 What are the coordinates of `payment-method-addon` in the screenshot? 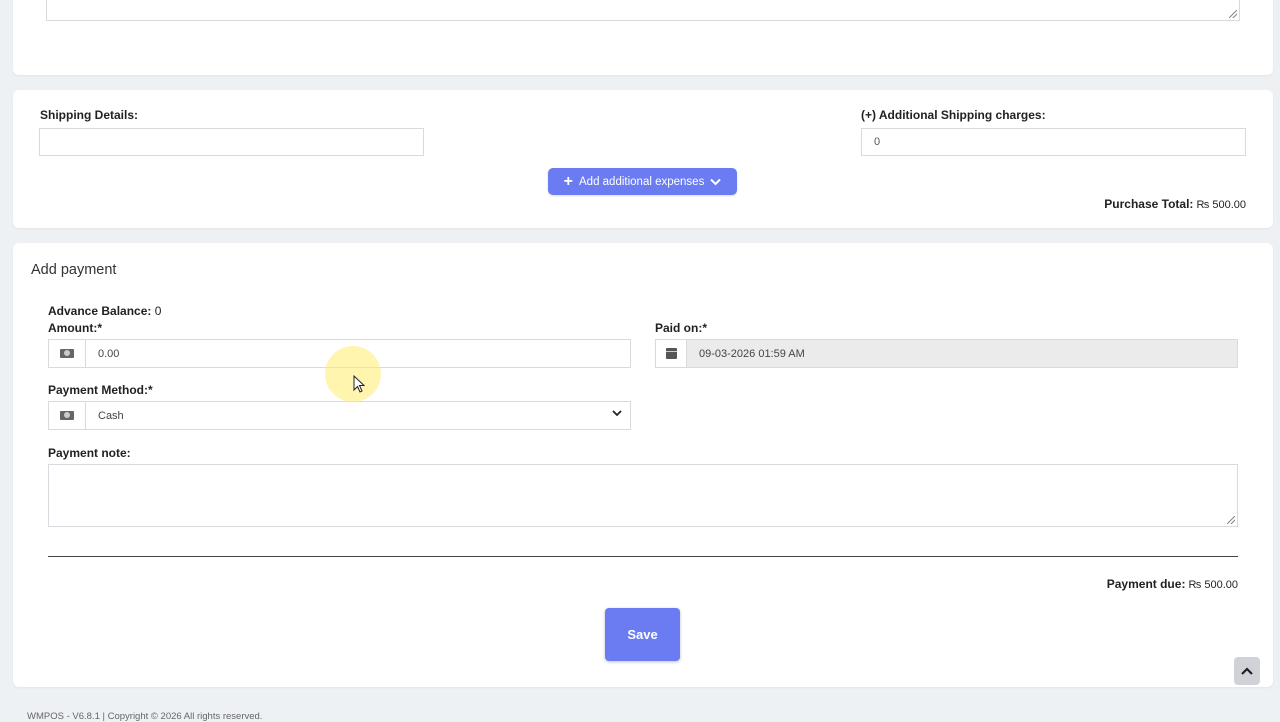 It's located at (67, 415).